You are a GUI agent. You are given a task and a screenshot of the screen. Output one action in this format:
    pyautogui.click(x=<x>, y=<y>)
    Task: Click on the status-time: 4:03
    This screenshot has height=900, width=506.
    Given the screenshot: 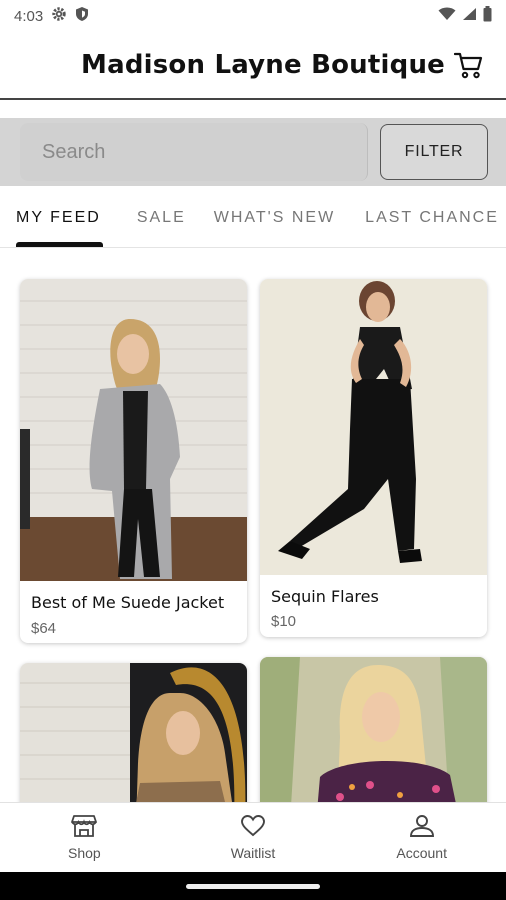 What is the action you would take?
    pyautogui.click(x=29, y=16)
    